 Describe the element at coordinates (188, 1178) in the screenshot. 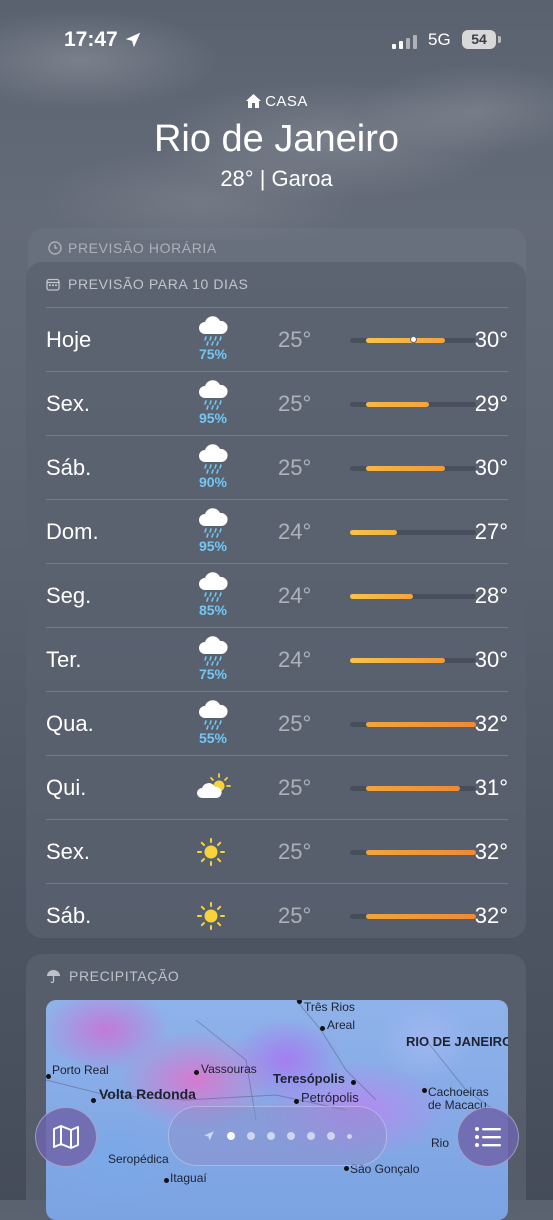

I see `map-label-itaguai: Itaguaí` at that location.